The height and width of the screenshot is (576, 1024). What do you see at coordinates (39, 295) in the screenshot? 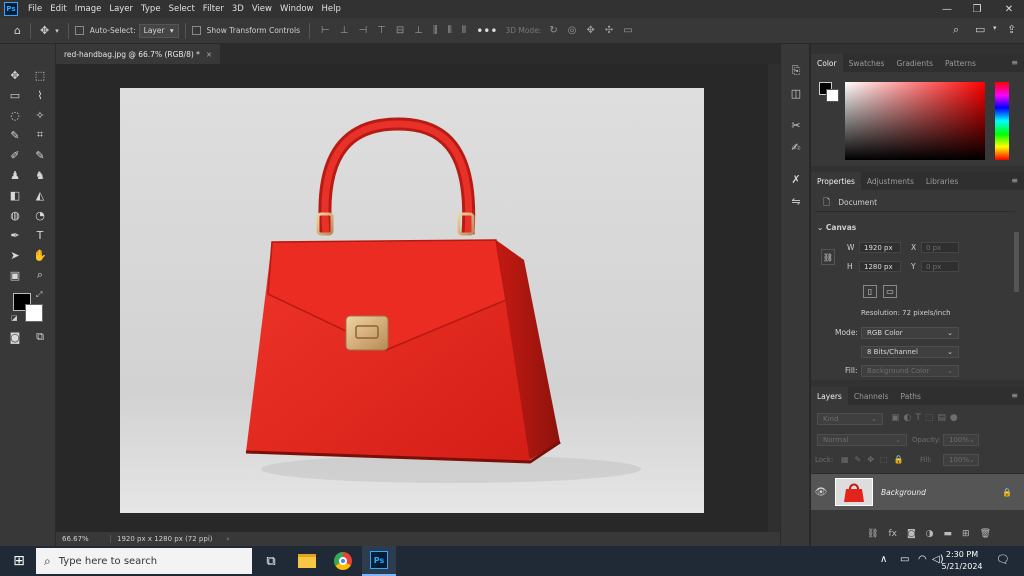
I see `swap-colors-icon: ⤢` at bounding box center [39, 295].